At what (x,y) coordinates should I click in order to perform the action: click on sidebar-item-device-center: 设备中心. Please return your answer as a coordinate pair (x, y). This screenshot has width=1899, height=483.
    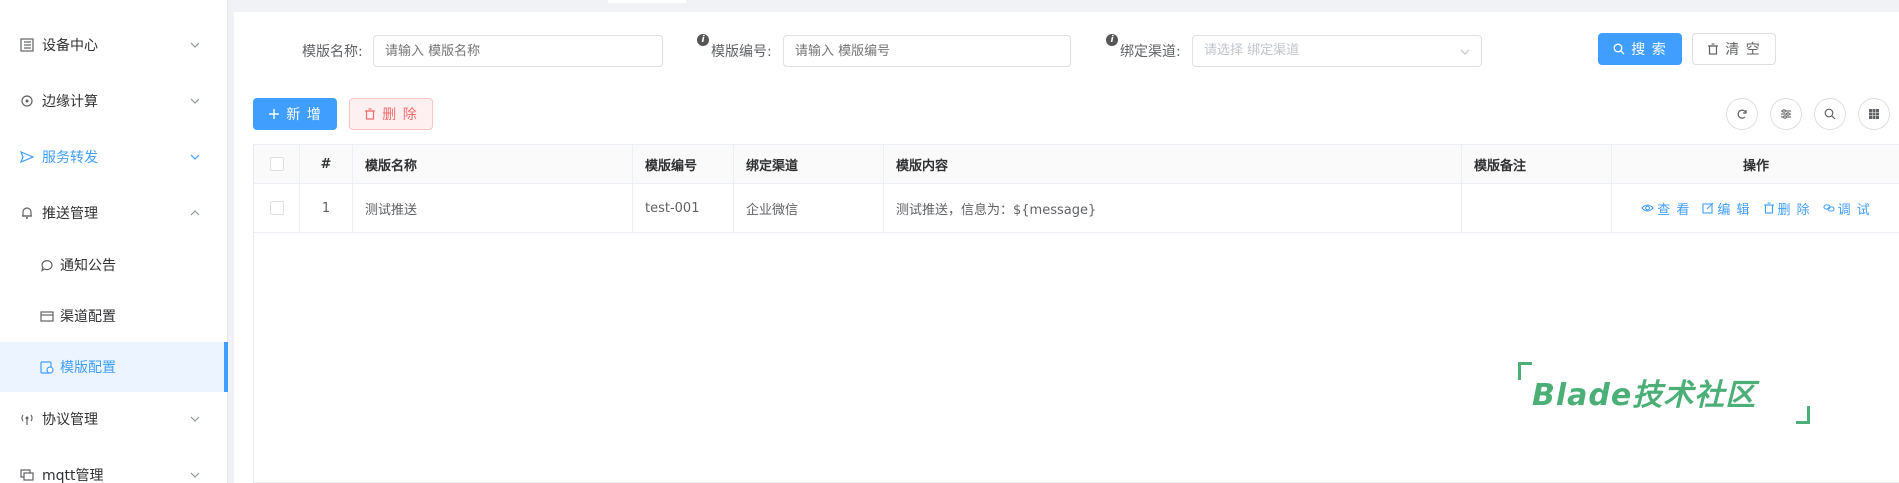
    Looking at the image, I should click on (114, 45).